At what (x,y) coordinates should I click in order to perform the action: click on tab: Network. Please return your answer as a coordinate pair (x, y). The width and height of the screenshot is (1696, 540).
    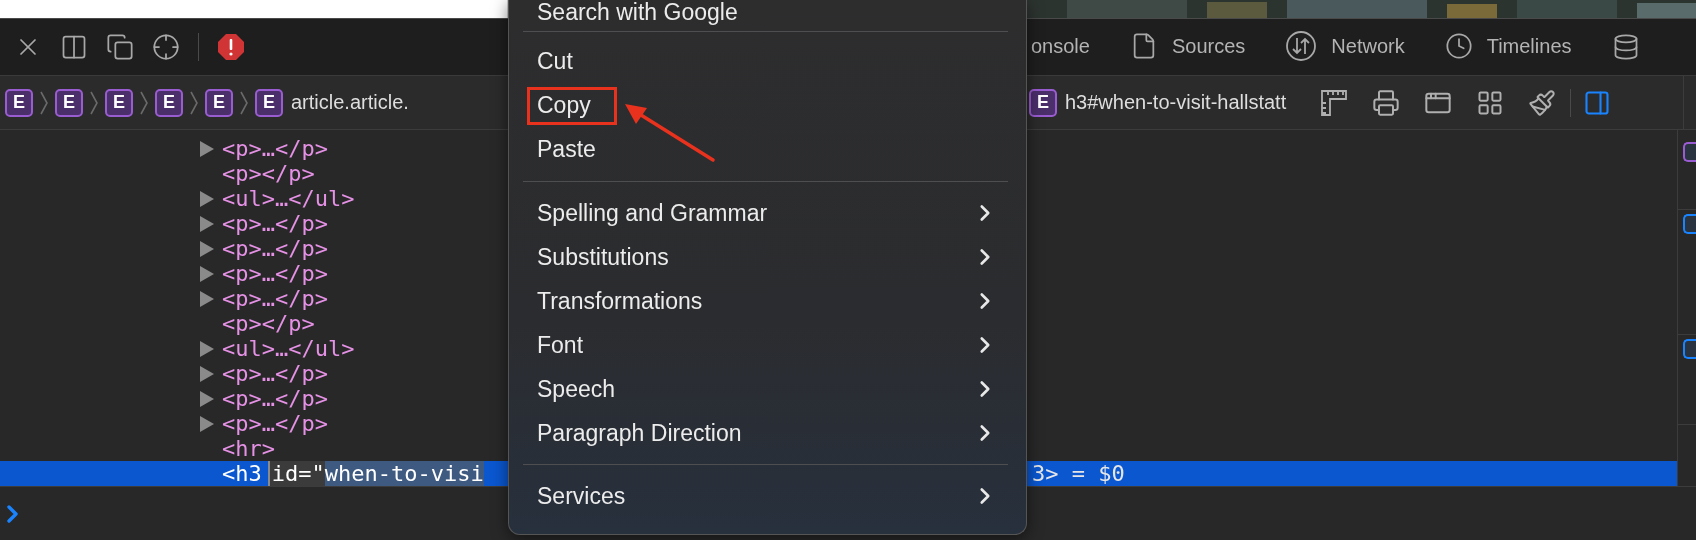
    Looking at the image, I should click on (1345, 47).